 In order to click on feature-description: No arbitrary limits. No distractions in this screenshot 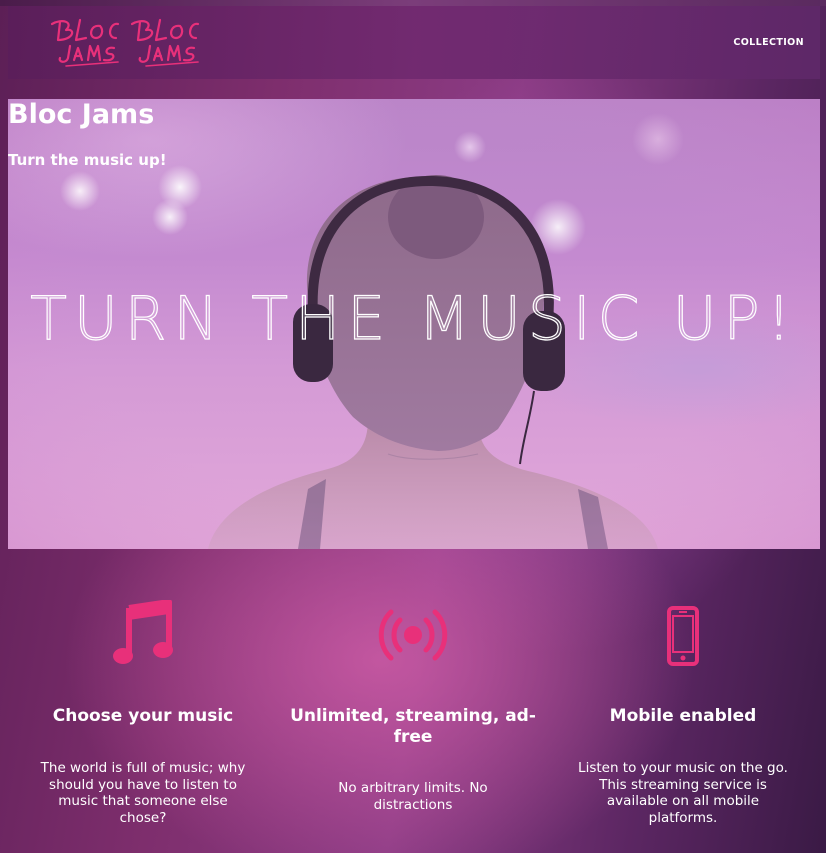, I will do `click(413, 796)`.